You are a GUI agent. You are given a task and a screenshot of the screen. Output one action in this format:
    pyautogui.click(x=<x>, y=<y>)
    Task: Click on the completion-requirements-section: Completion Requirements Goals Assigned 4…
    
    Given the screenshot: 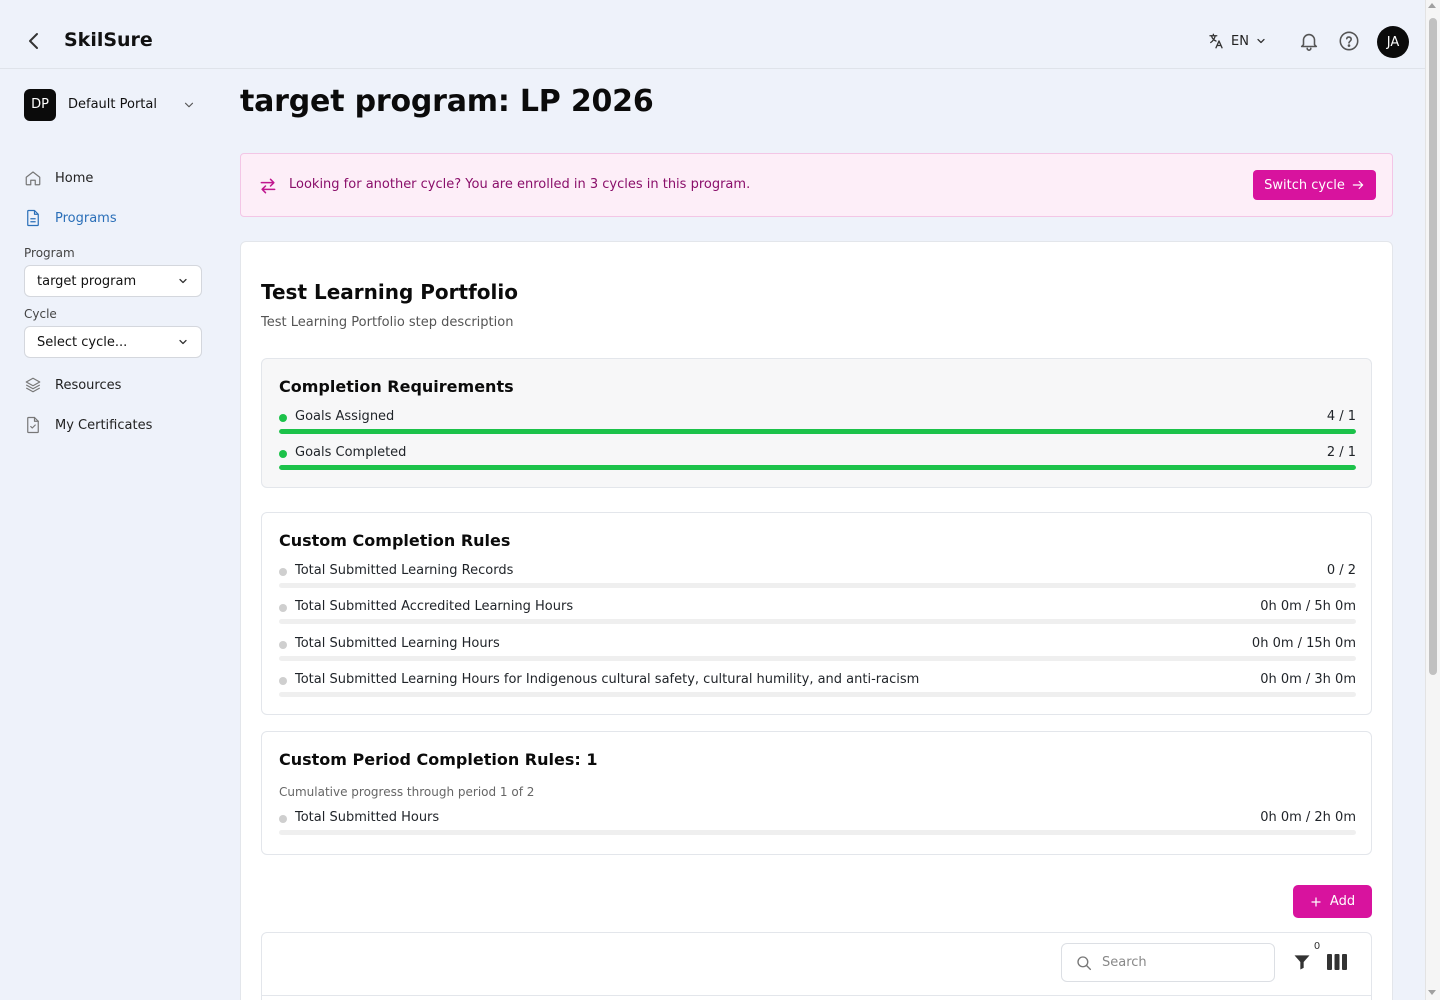 What is the action you would take?
    pyautogui.click(x=816, y=423)
    